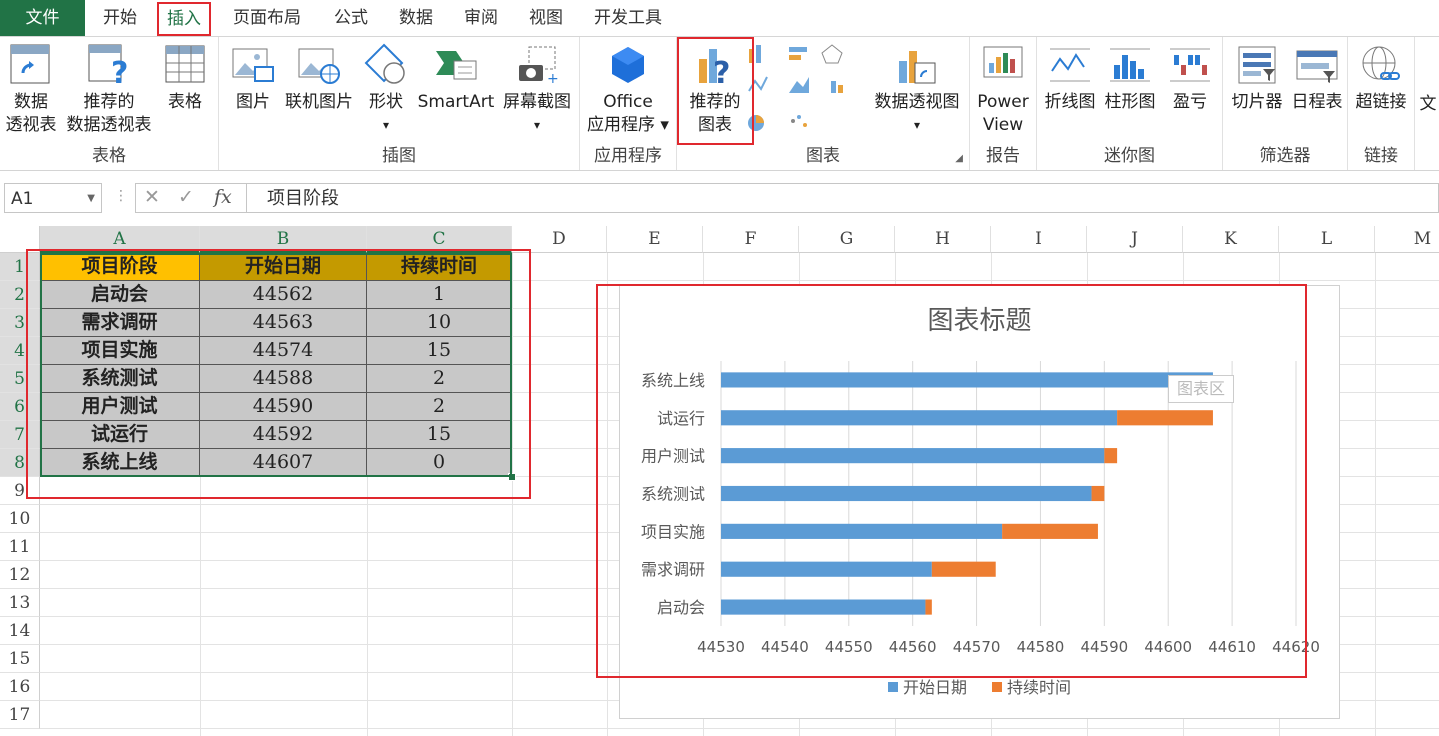 The width and height of the screenshot is (1439, 736). I want to click on screenshot-button: + 屏幕截图 ▾, so click(537, 90).